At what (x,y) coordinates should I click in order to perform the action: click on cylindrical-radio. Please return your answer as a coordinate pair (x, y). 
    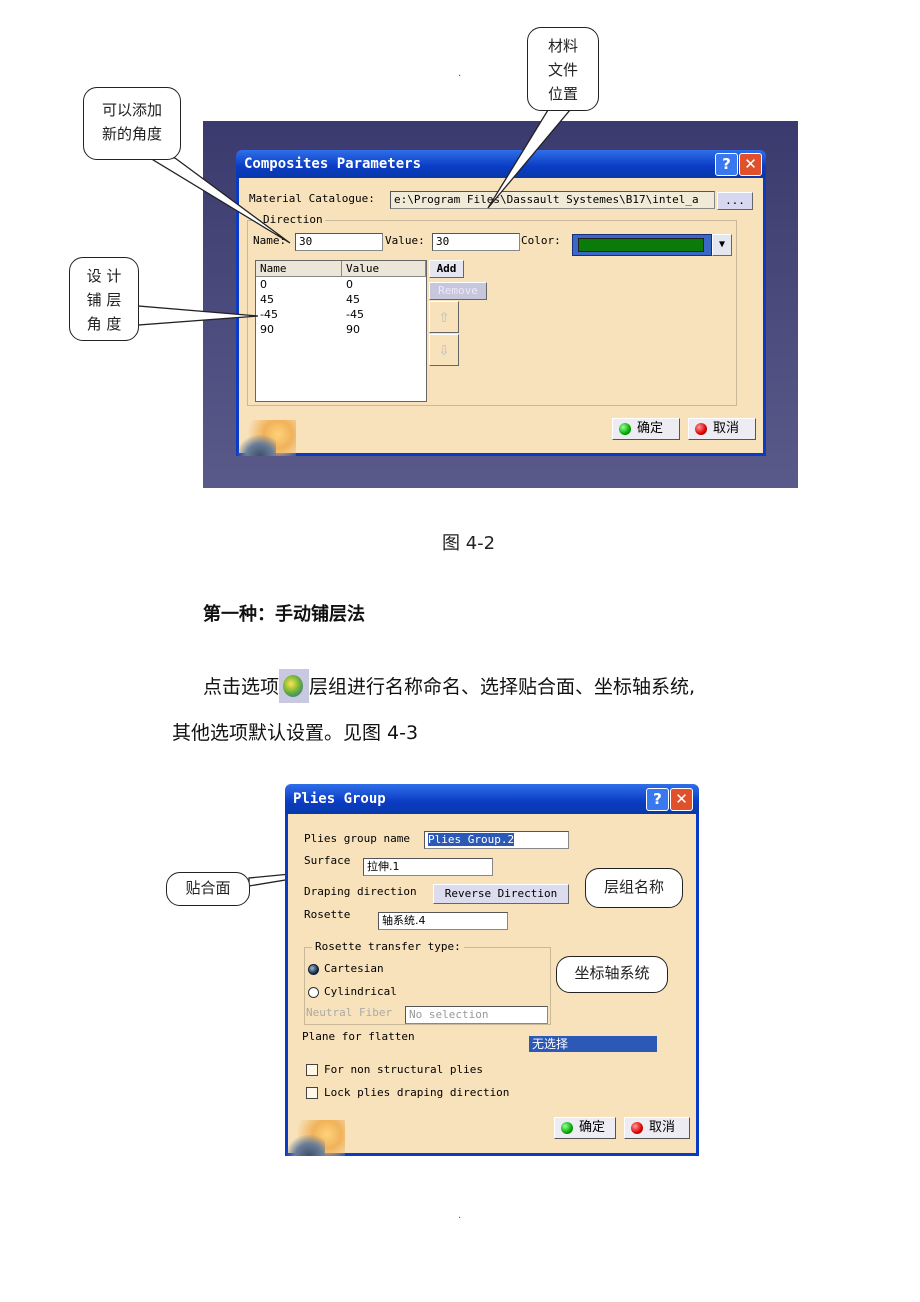
    Looking at the image, I should click on (313, 992).